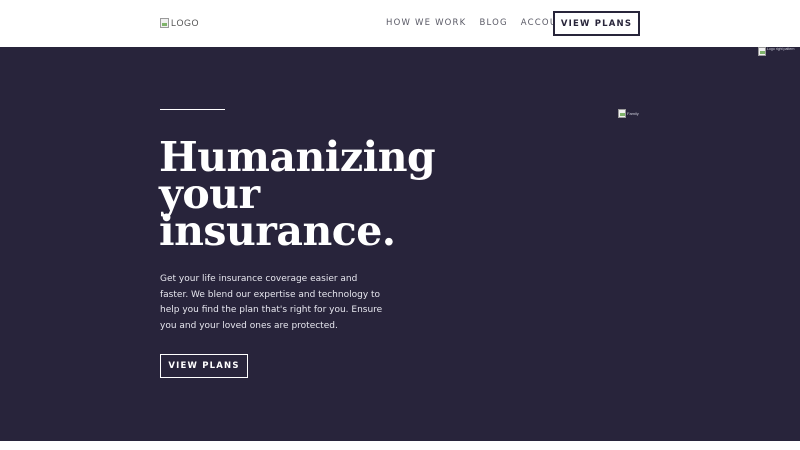  I want to click on hero-view-plans-button: VIEW PLANS, so click(204, 366).